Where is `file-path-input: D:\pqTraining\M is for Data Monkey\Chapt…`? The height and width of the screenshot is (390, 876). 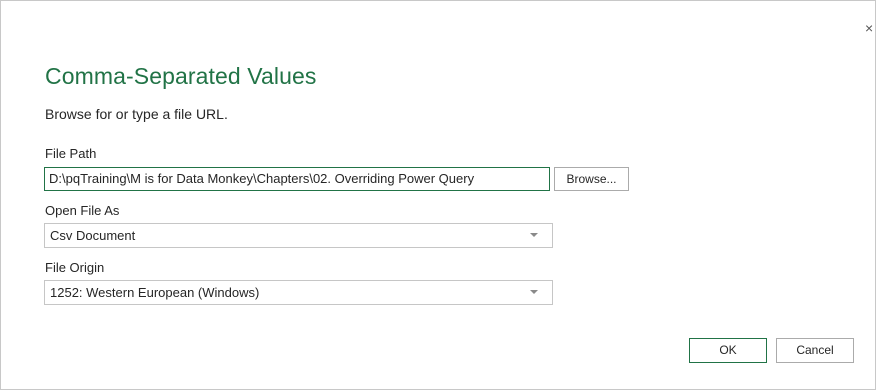
file-path-input: D:\pqTraining\M is for Data Monkey\Chapt… is located at coordinates (297, 179).